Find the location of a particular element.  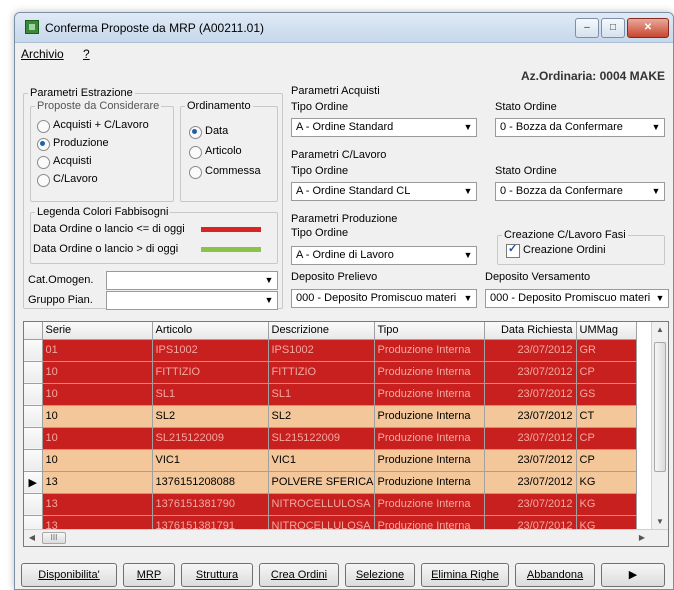

cell-articolo: SL1 is located at coordinates (210, 394).